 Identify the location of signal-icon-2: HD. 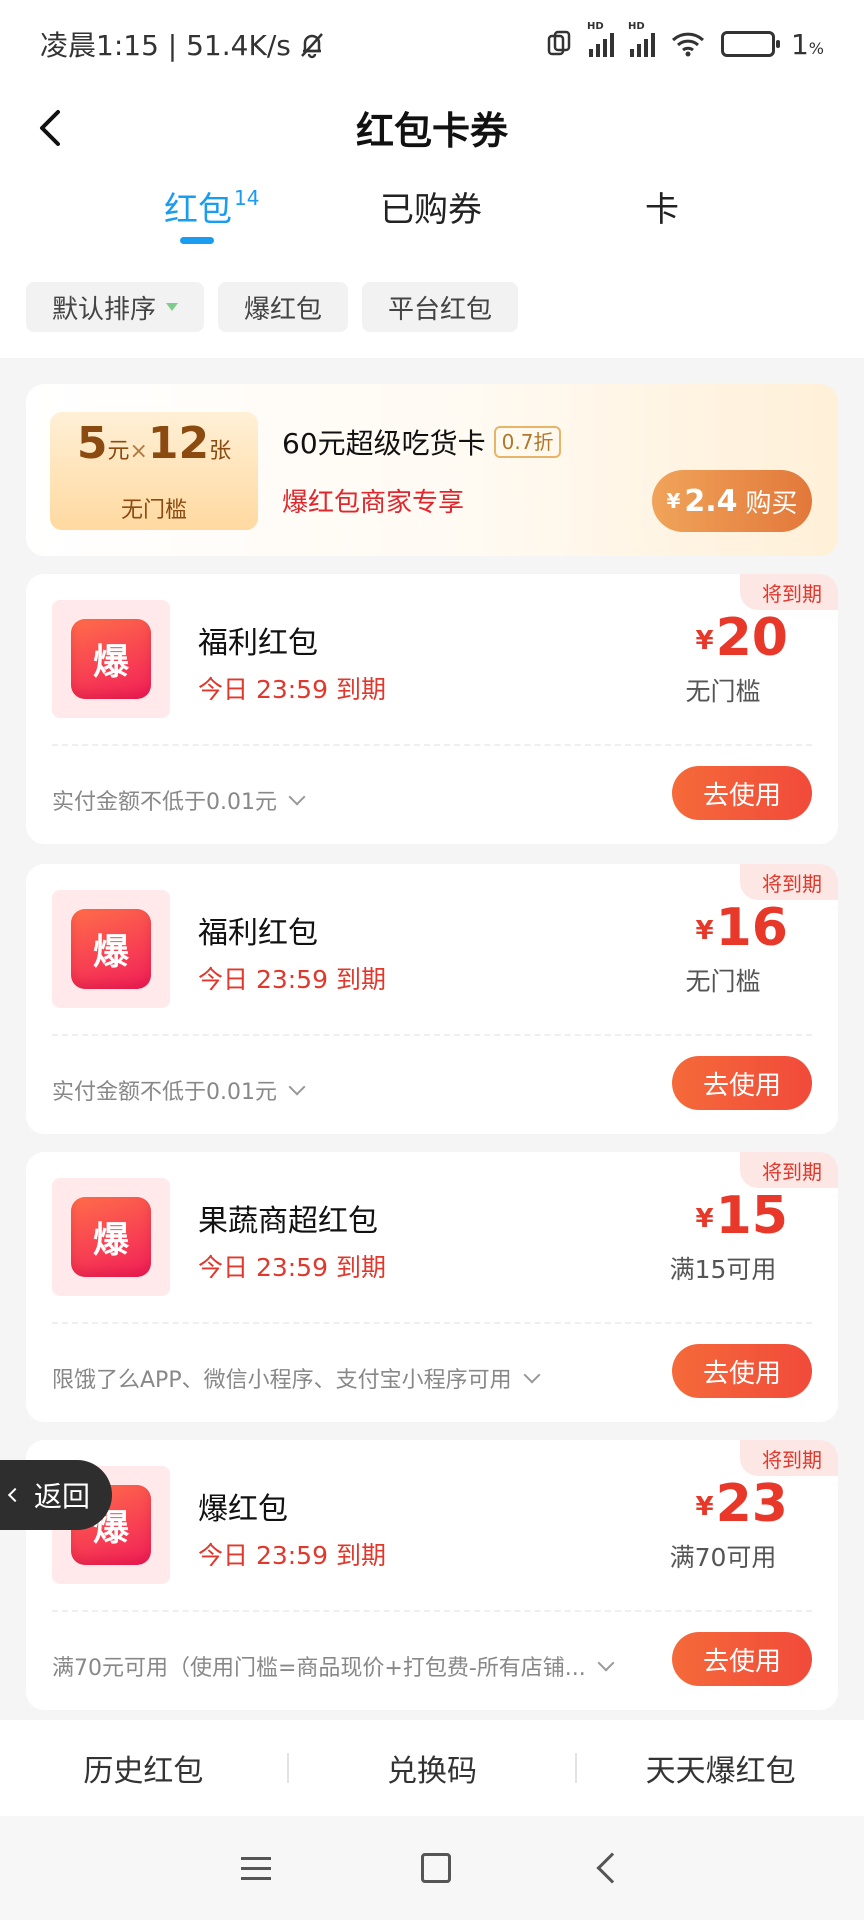
(641, 39).